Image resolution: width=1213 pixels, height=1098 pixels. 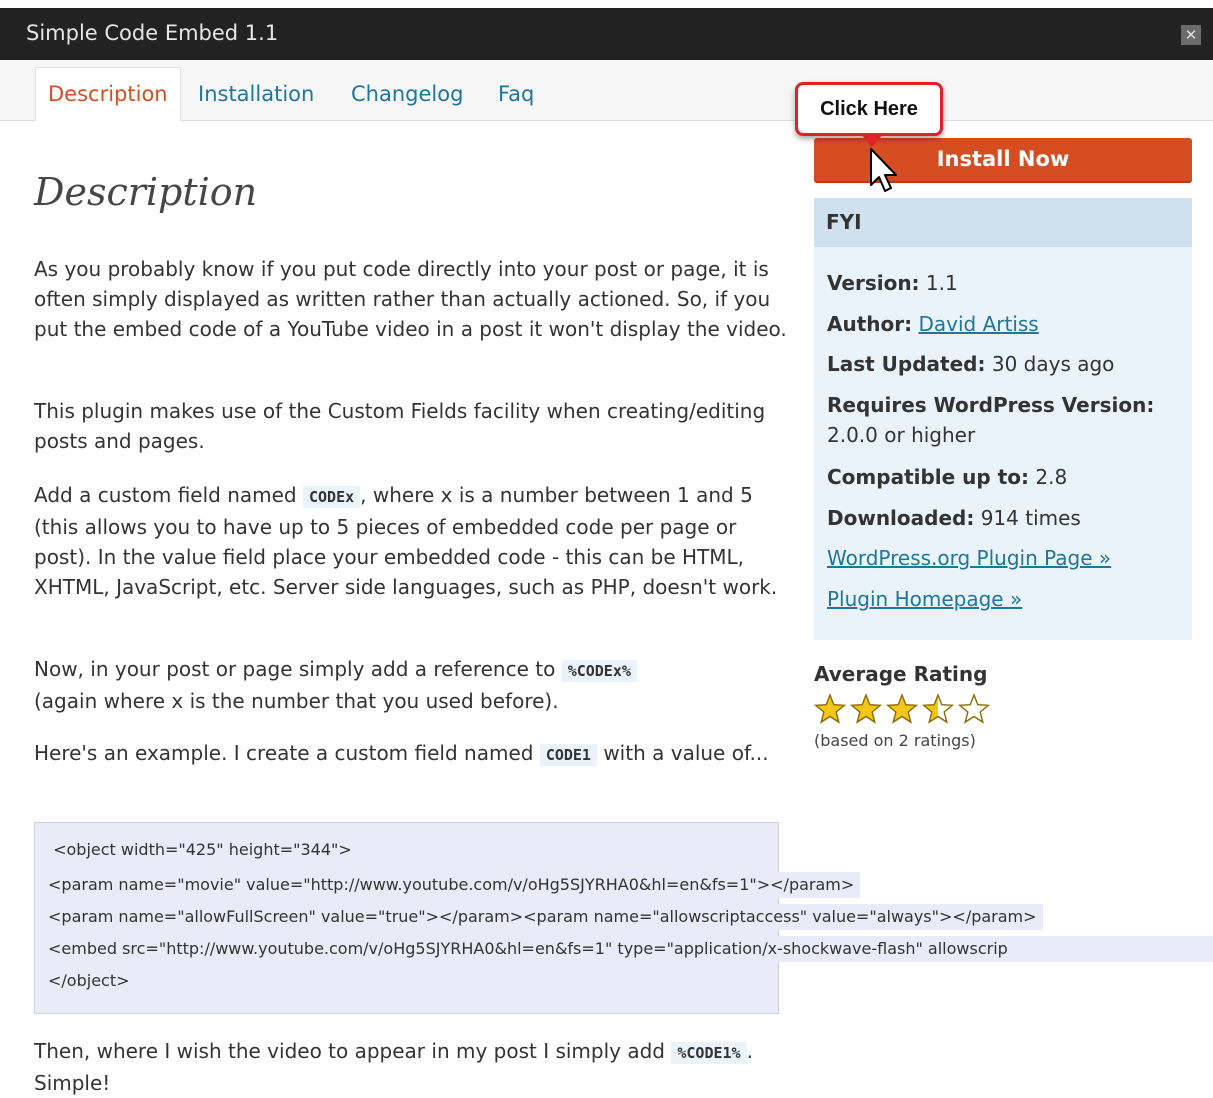 I want to click on label: Author:, so click(x=870, y=324).